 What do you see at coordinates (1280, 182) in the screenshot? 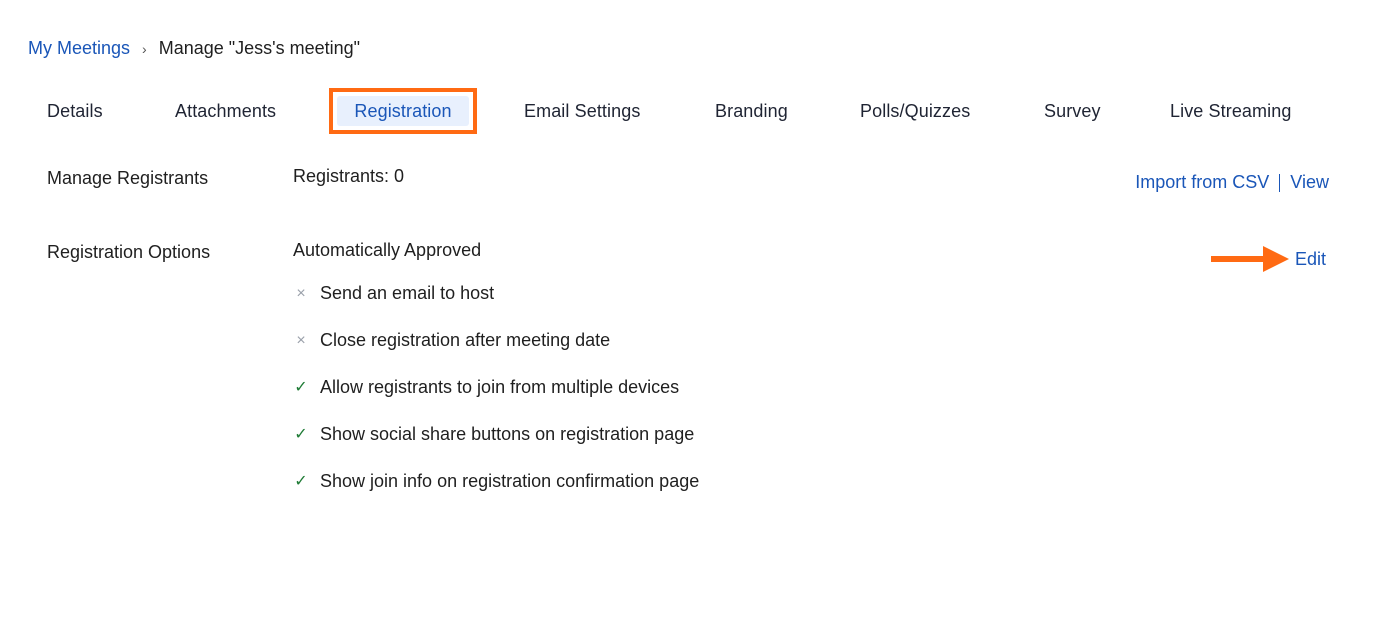
I see `action-divider` at bounding box center [1280, 182].